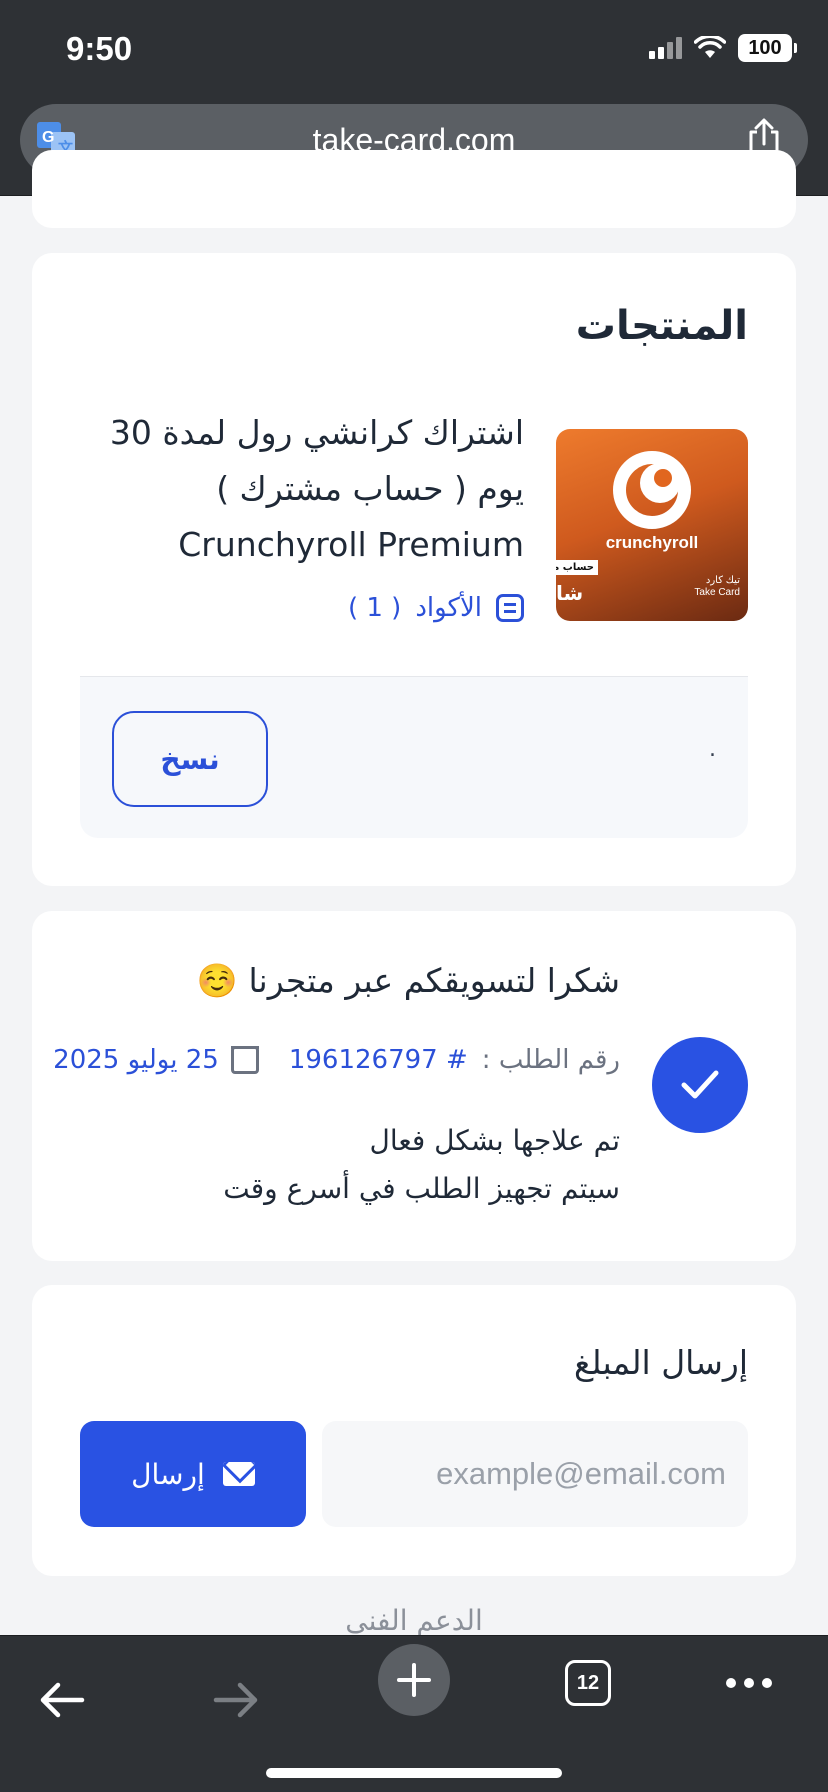  Describe the element at coordinates (749, 1683) in the screenshot. I see `more-options-icon` at that location.